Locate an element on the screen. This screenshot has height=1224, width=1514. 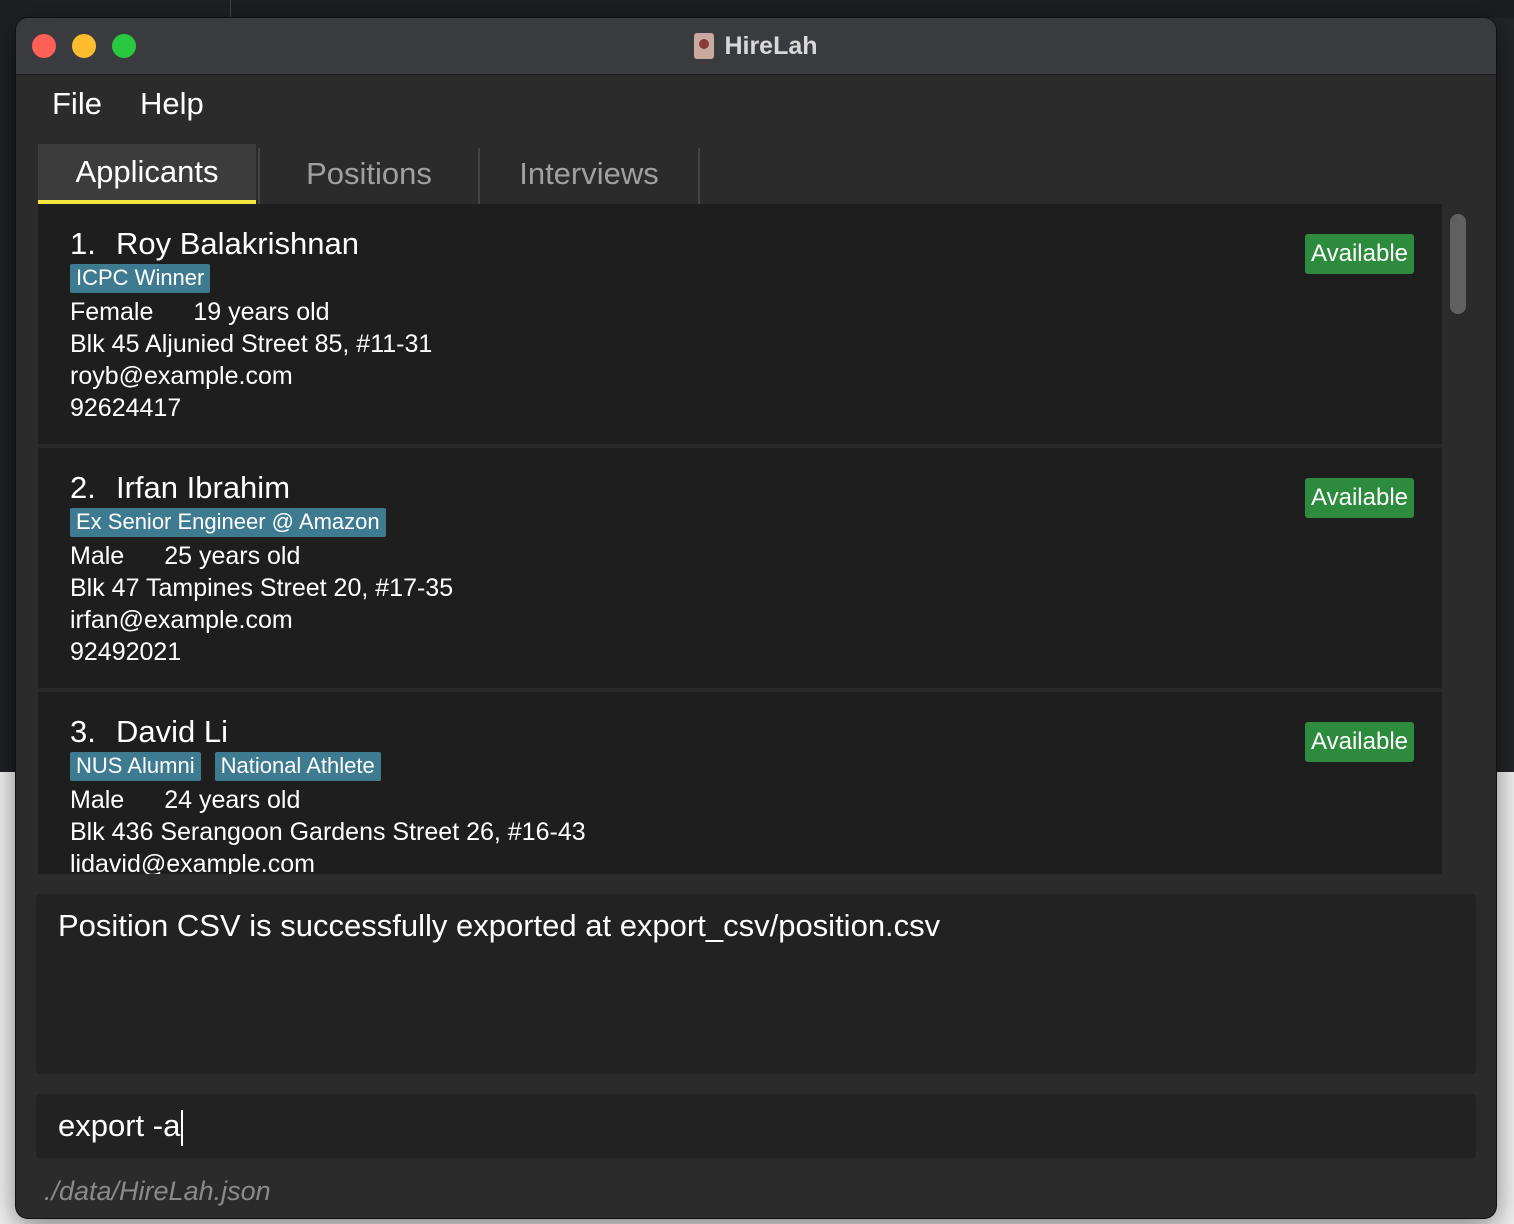
tab-separator is located at coordinates (699, 176).